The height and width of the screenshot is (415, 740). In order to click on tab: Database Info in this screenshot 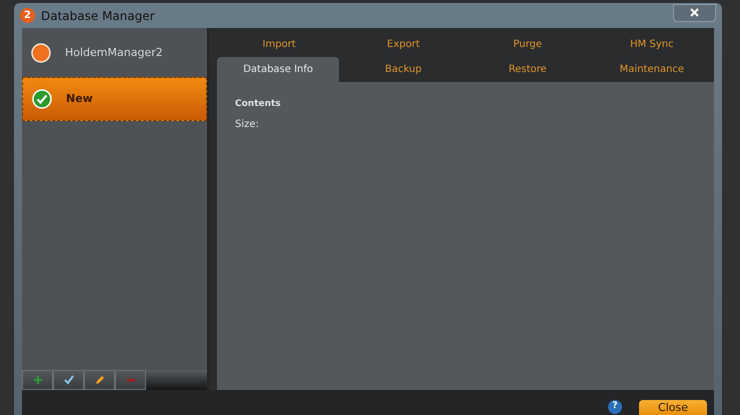, I will do `click(278, 69)`.